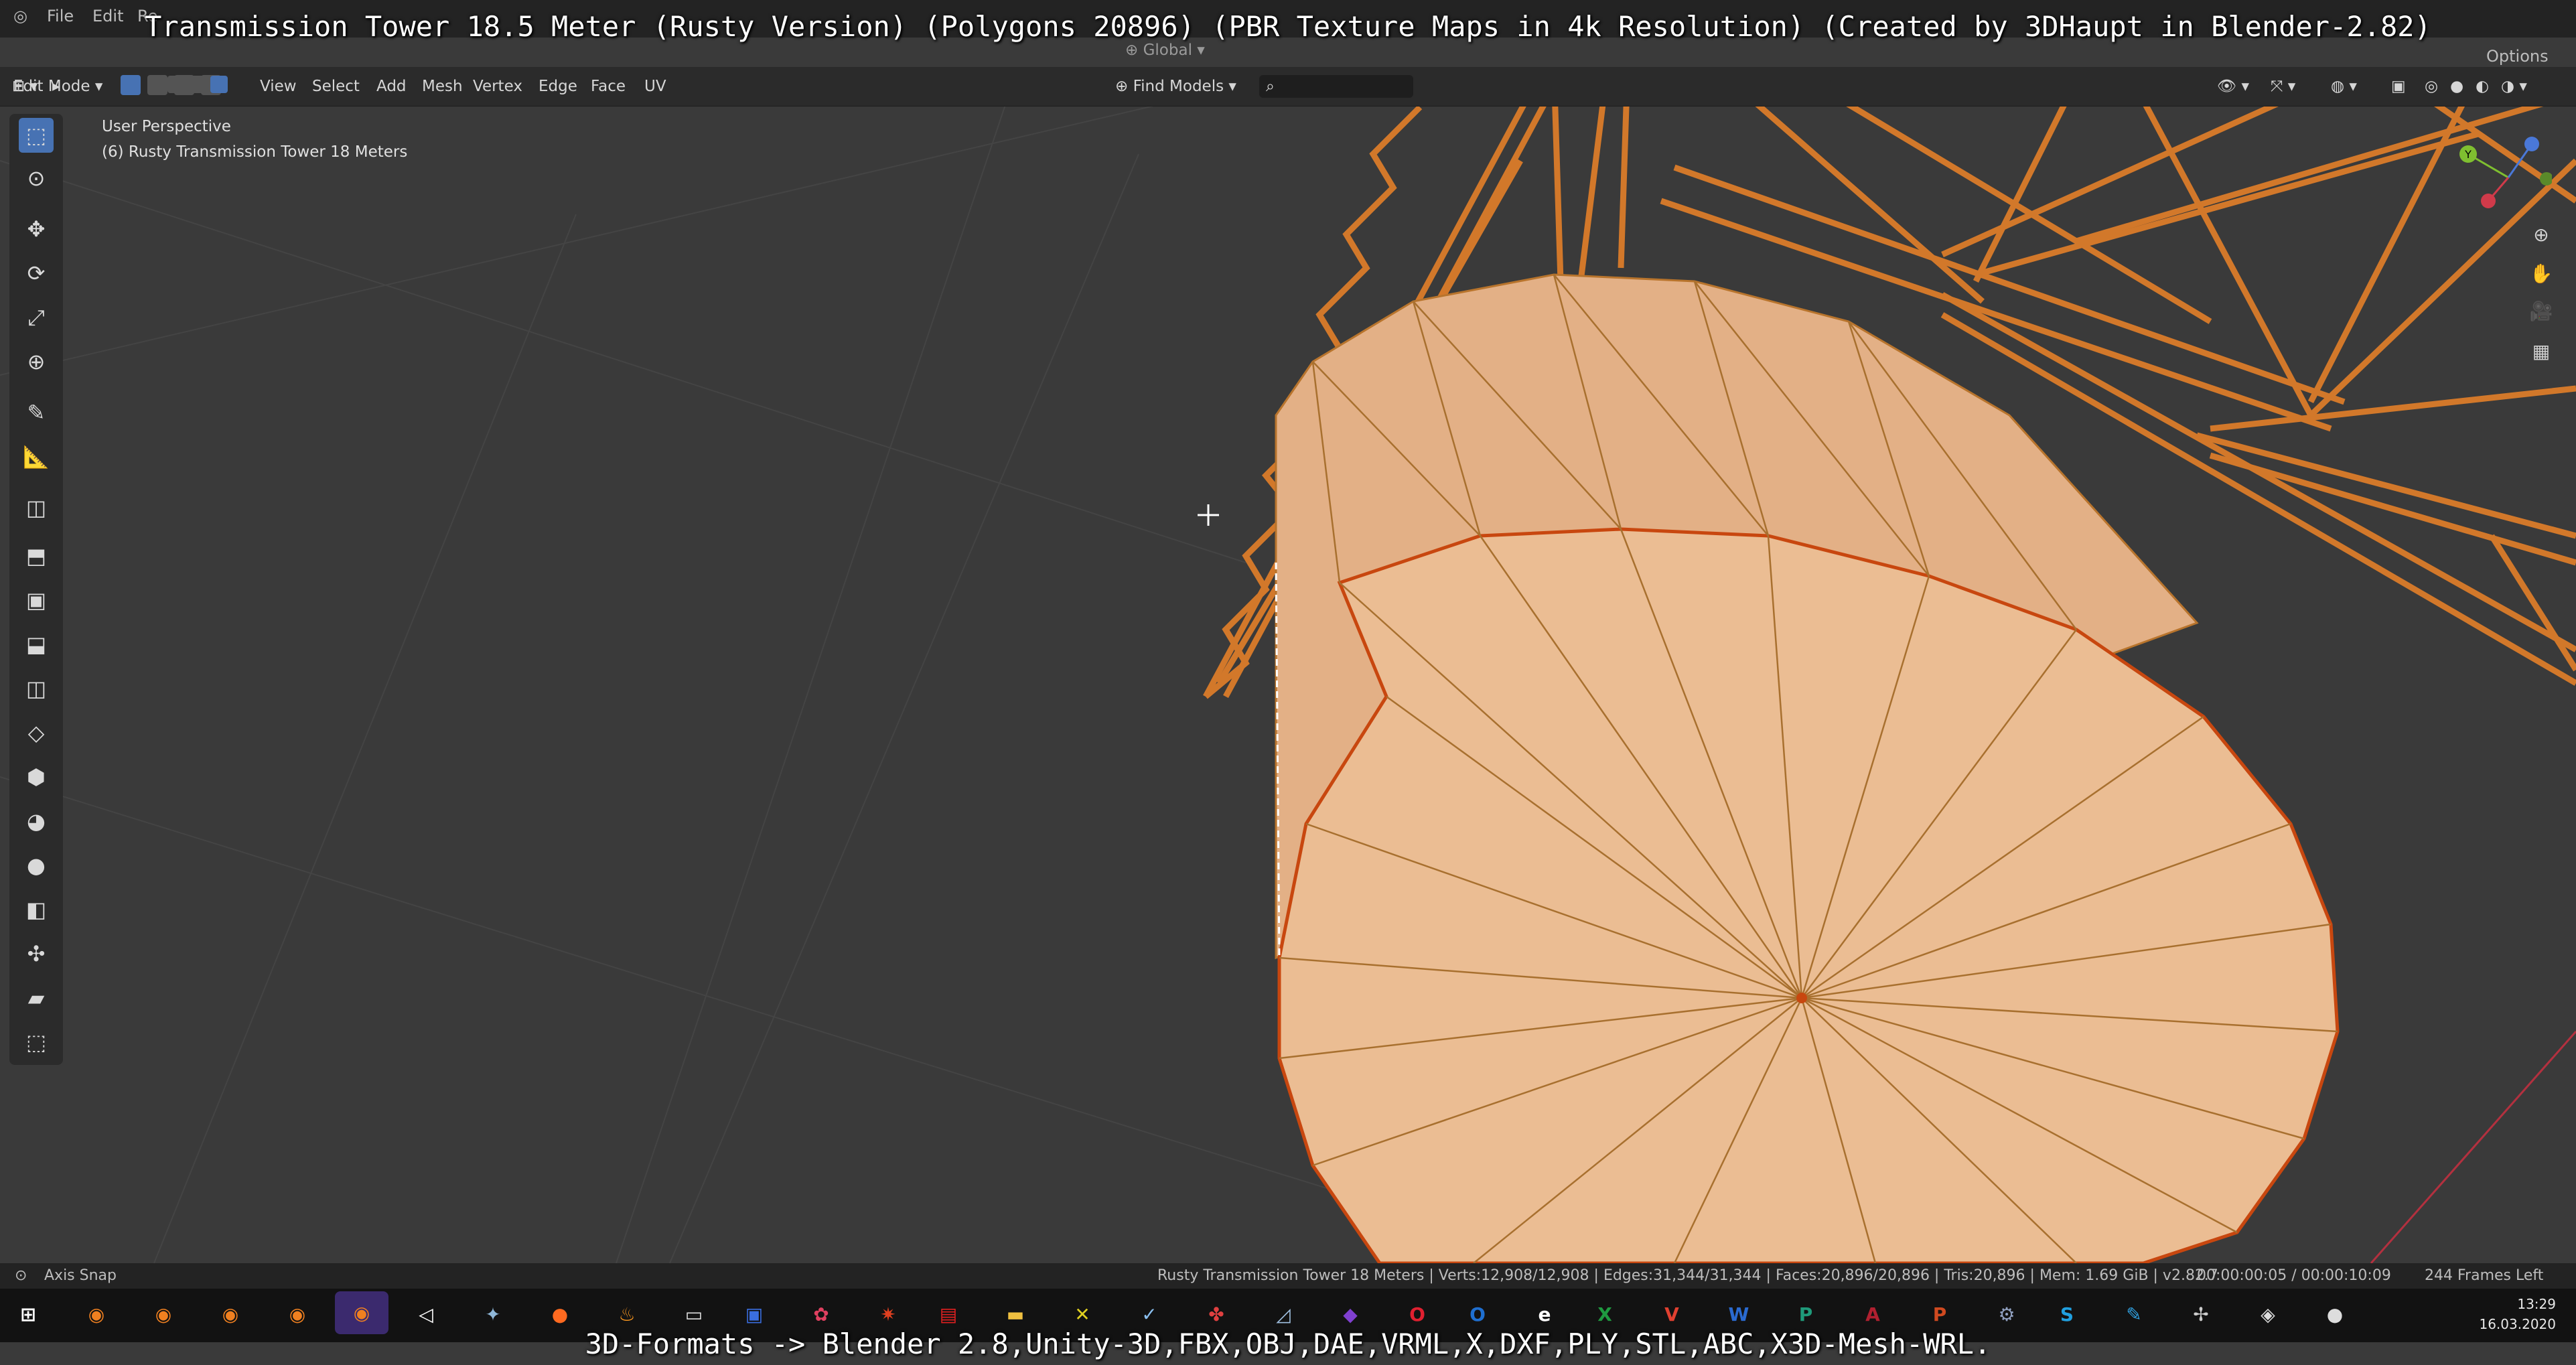  What do you see at coordinates (36, 865) in the screenshot?
I see `smooth-icon: ●` at bounding box center [36, 865].